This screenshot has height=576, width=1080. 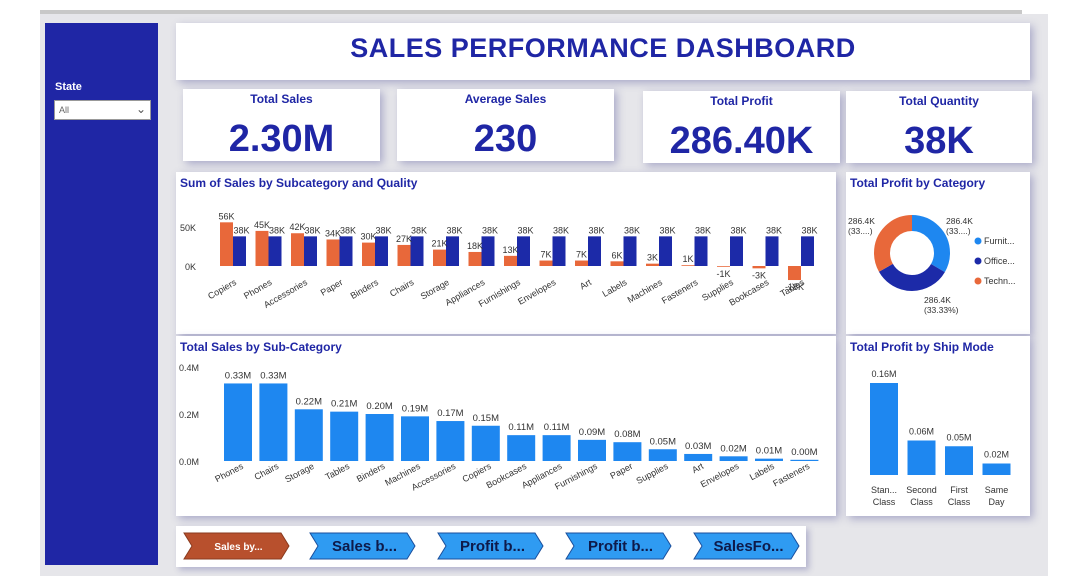 I want to click on data-label: 0.09M, so click(x=592, y=432).